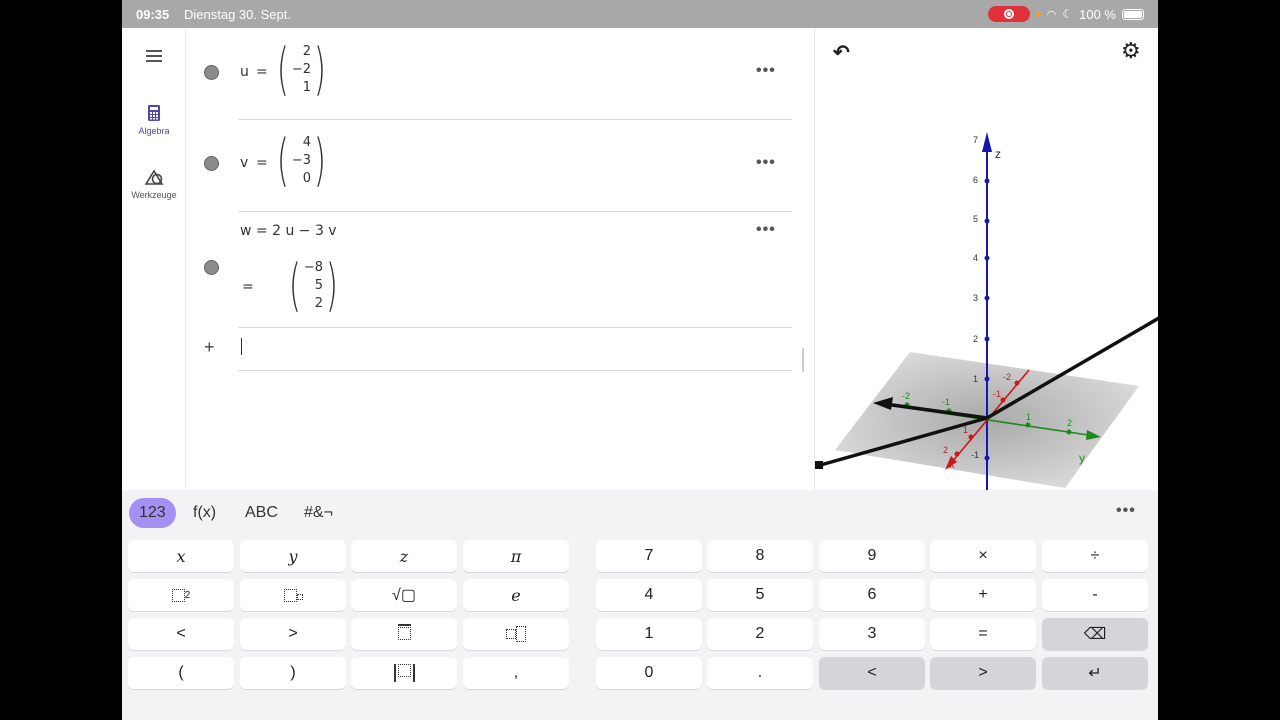 This screenshot has width=1280, height=720. What do you see at coordinates (649, 595) in the screenshot?
I see `key-4: 4` at bounding box center [649, 595].